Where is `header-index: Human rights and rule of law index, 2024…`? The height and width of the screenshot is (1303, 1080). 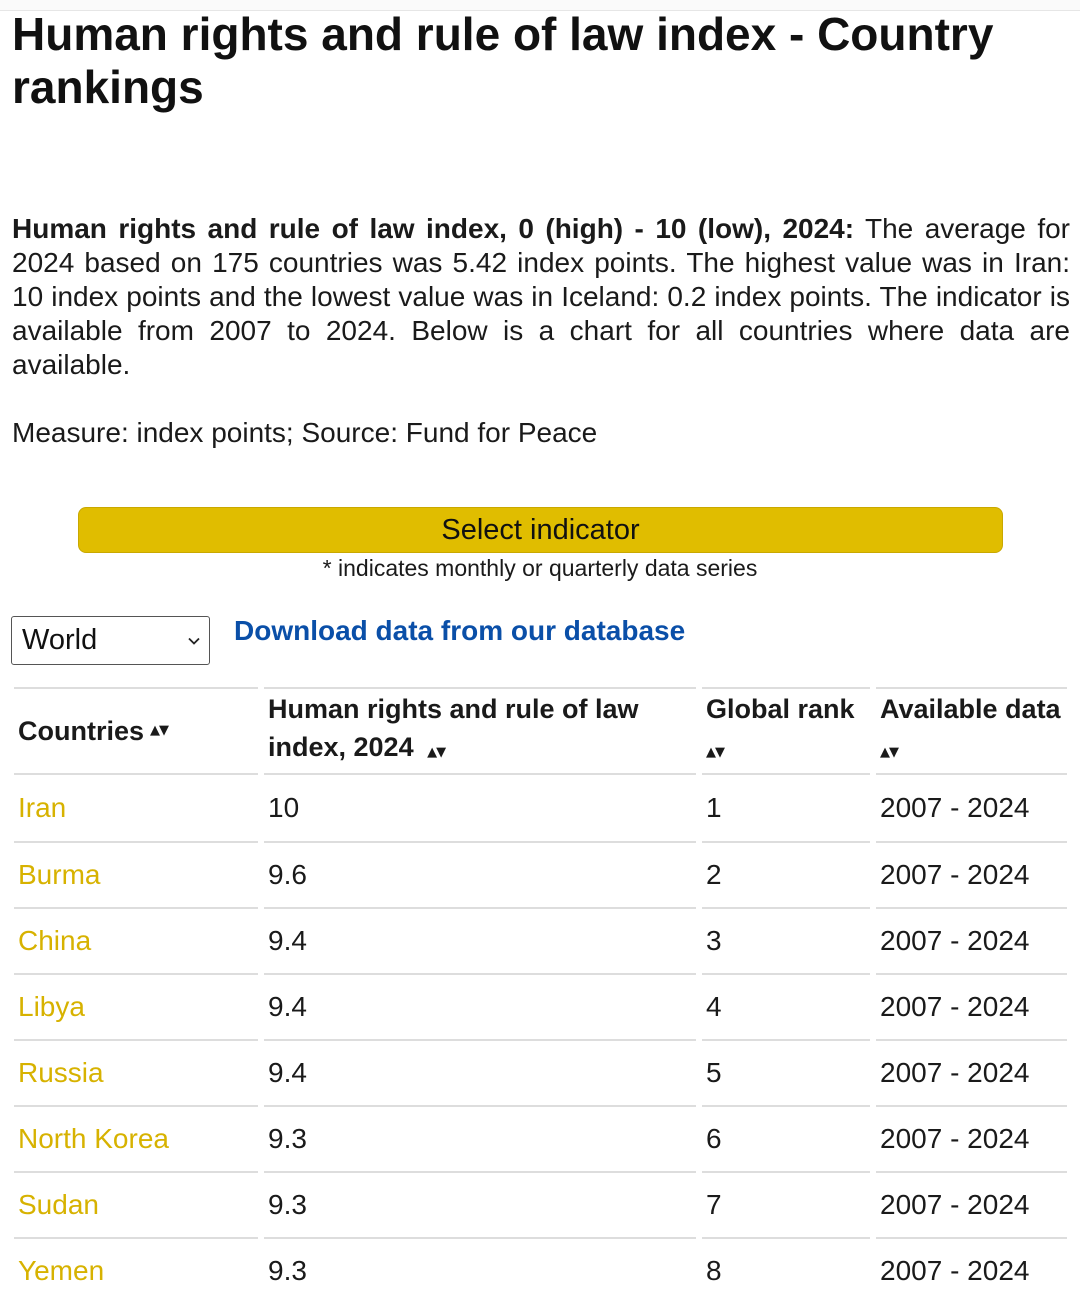 header-index: Human rights and rule of law index, 2024… is located at coordinates (480, 731).